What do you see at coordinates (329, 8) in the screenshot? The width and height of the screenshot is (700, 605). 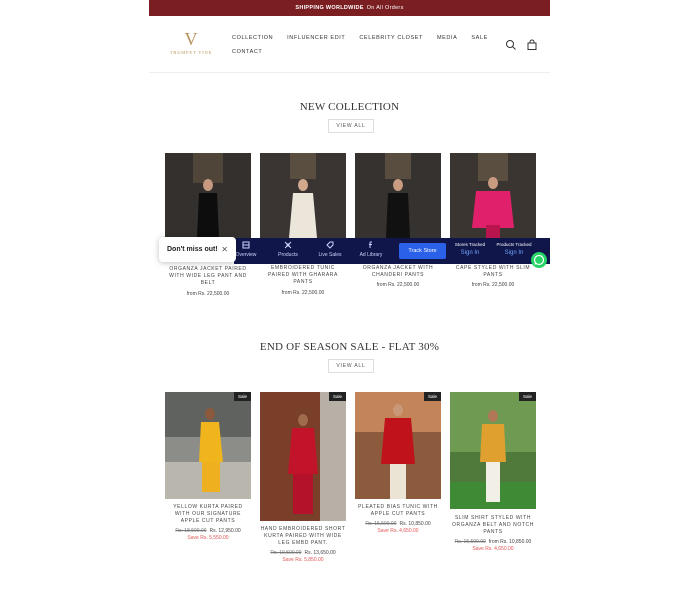 I see `promo-bold: SHIPPING WORLDWIDE` at bounding box center [329, 8].